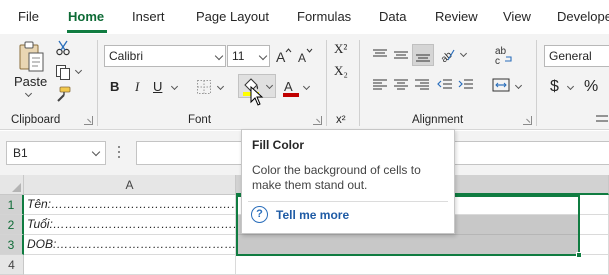 The height and width of the screenshot is (275, 609). Describe the element at coordinates (602, 119) in the screenshot. I see `comma-style-icon` at that location.